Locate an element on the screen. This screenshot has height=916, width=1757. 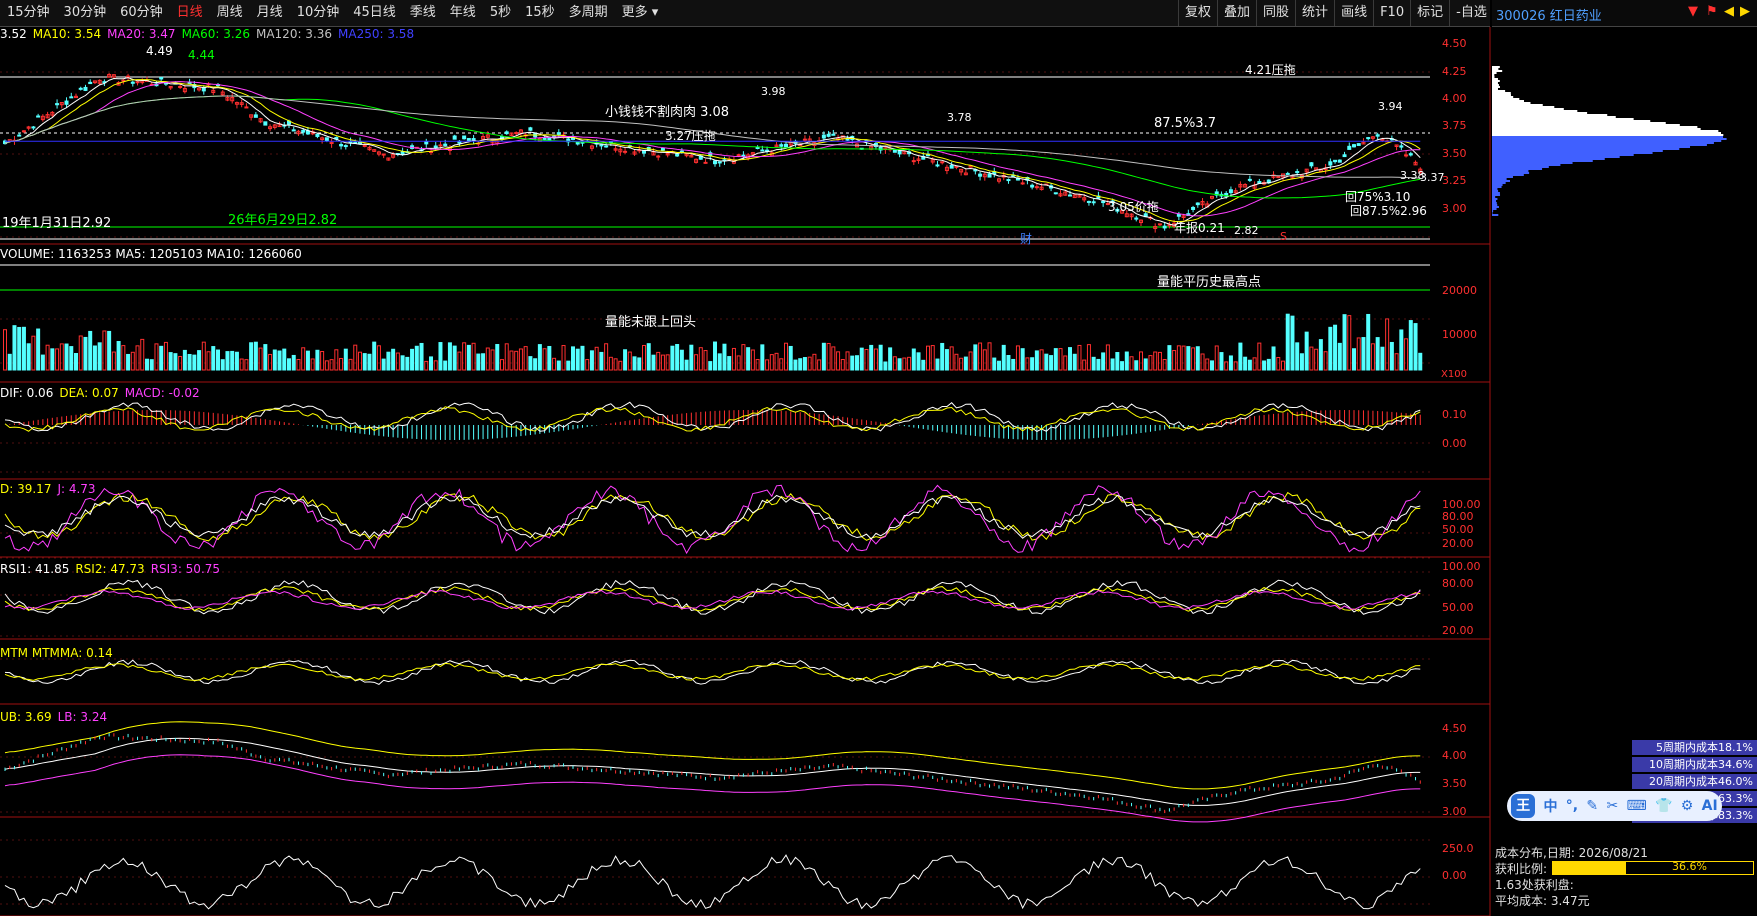
next-icon: ▶ is located at coordinates (1745, 11).